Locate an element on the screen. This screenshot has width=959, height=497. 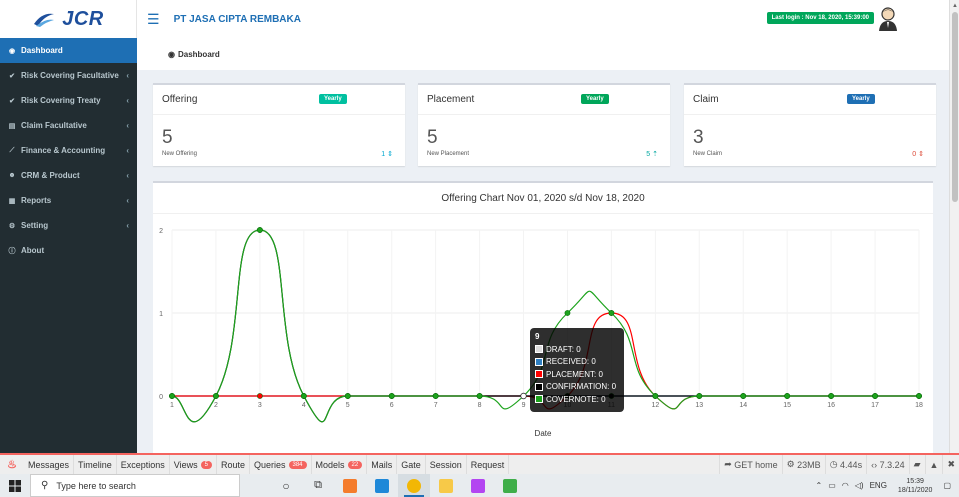
phpstorm-icon is located at coordinates (478, 485).